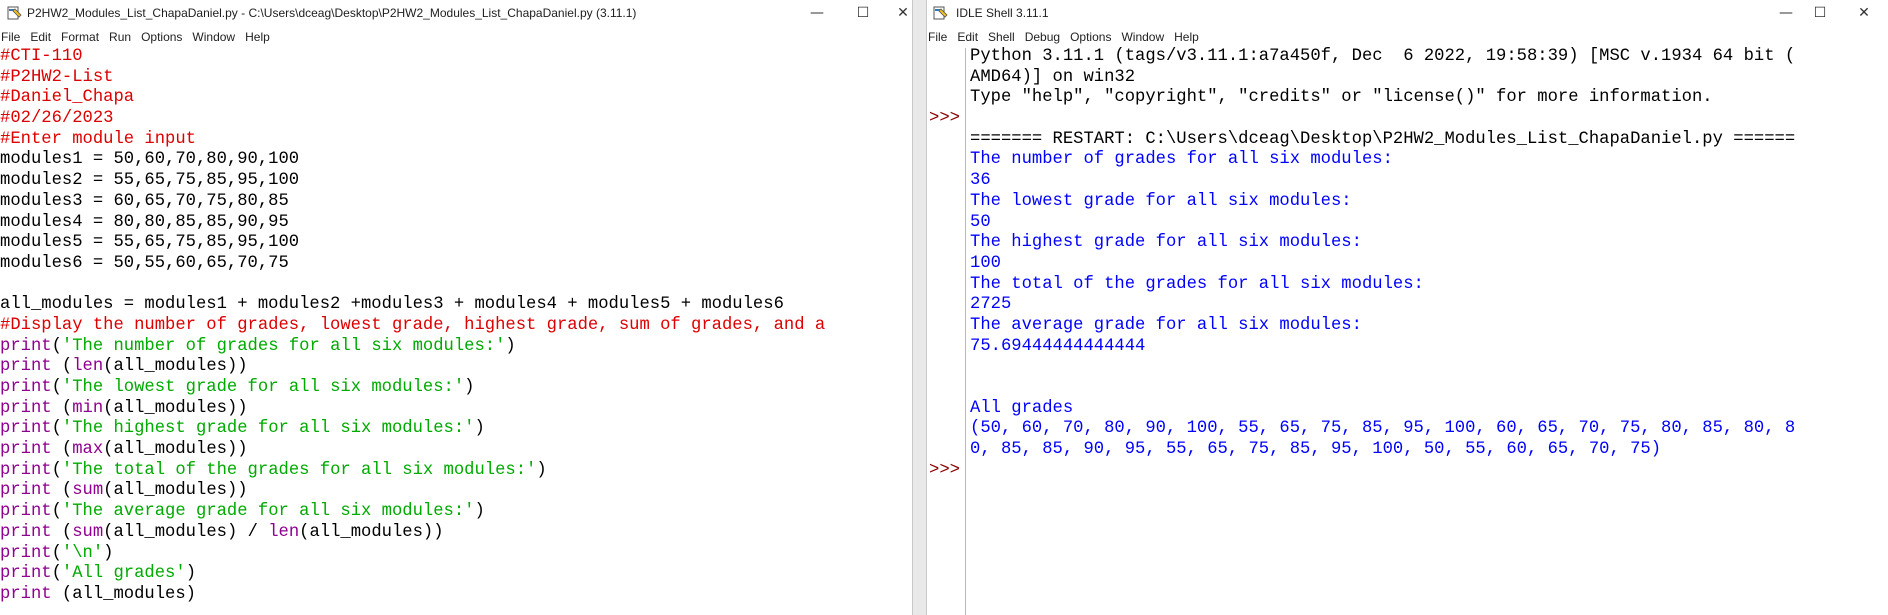 The width and height of the screenshot is (1888, 615). I want to click on editor-code-token: #02/26/2023, so click(57, 119).